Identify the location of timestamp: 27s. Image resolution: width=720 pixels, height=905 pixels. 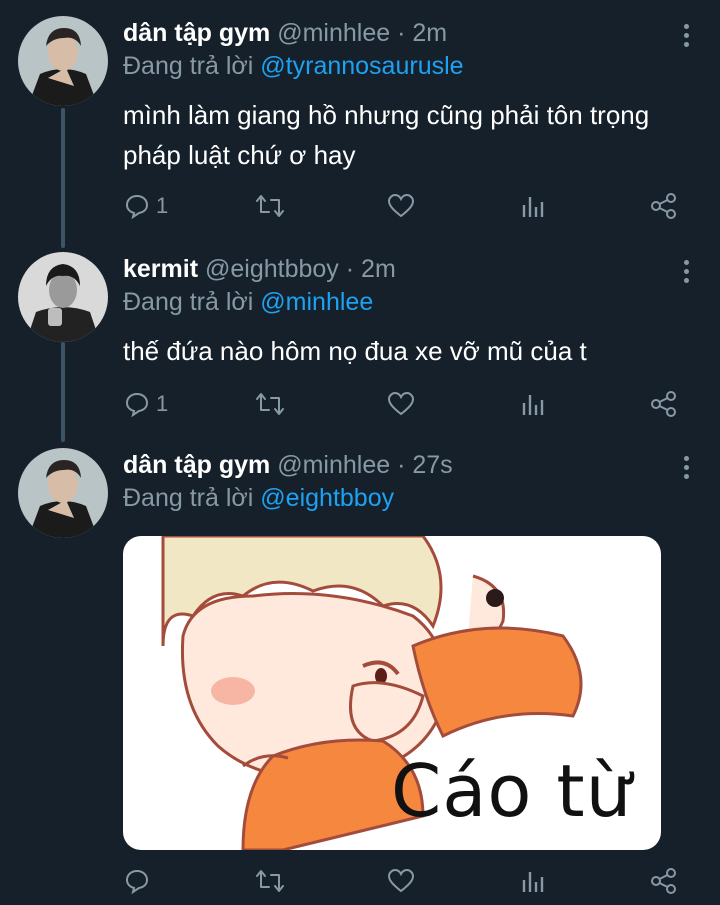
(432, 465).